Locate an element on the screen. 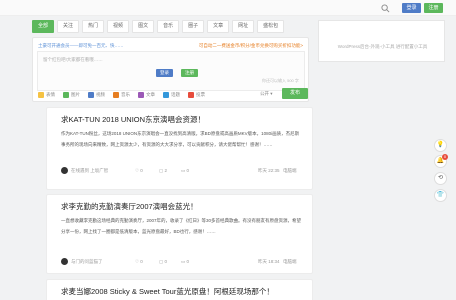  category-tabs: 全部 关注 热门 视频 图文 音乐 圈子 文章 网址 盛松包 is located at coordinates (159, 27).